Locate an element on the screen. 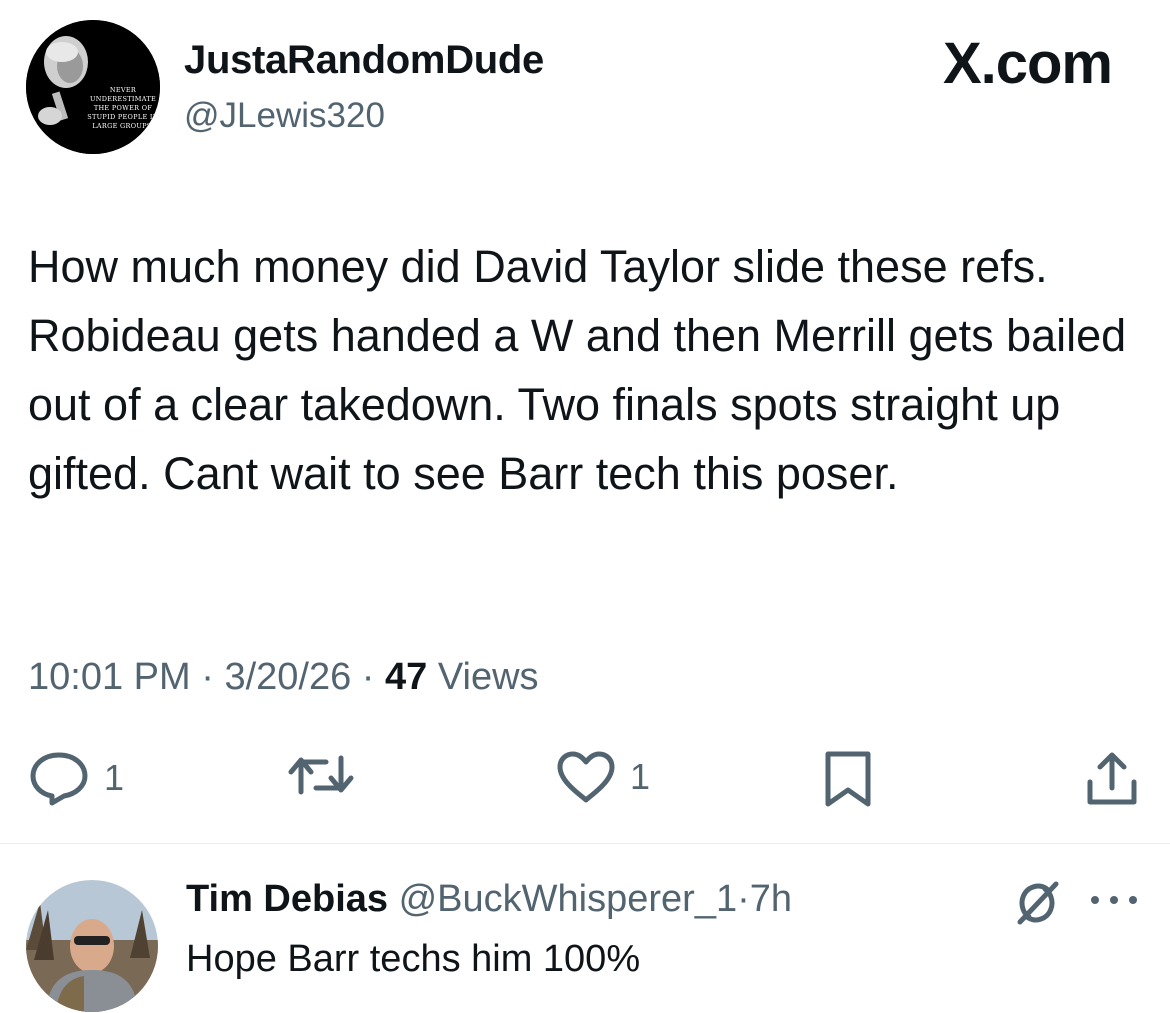 The image size is (1170, 1013). more-icon is located at coordinates (1114, 900).